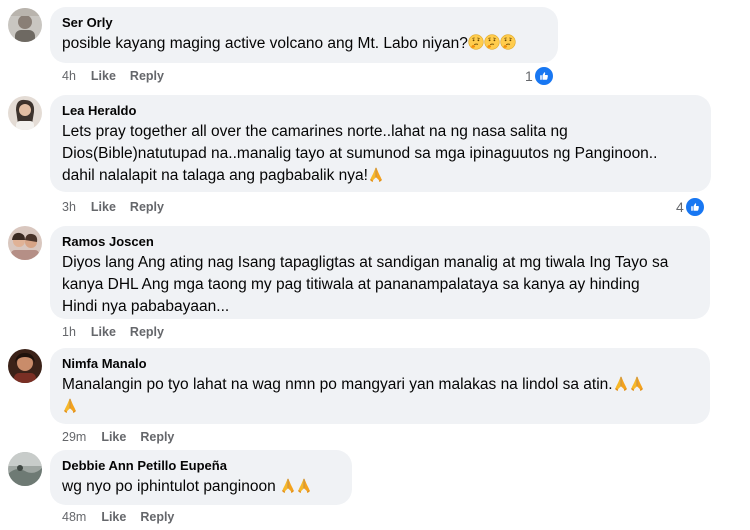 The height and width of the screenshot is (530, 750). I want to click on reaction-summary: 4, so click(690, 207).